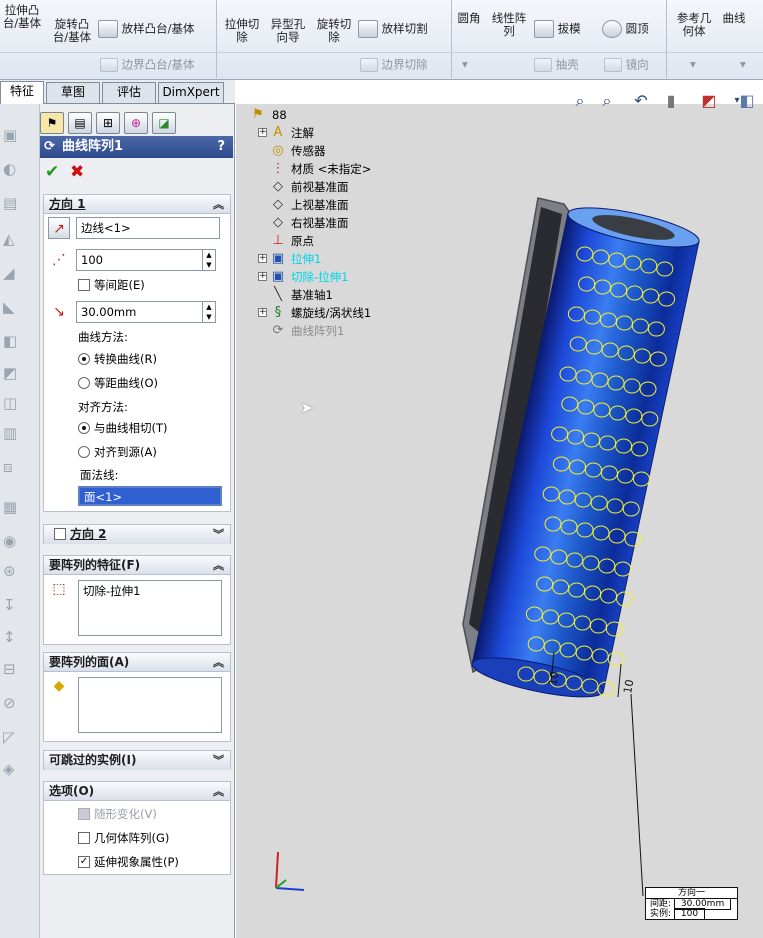 The image size is (763, 938). I want to click on tab-dimxpert: DimXpert, so click(191, 92).